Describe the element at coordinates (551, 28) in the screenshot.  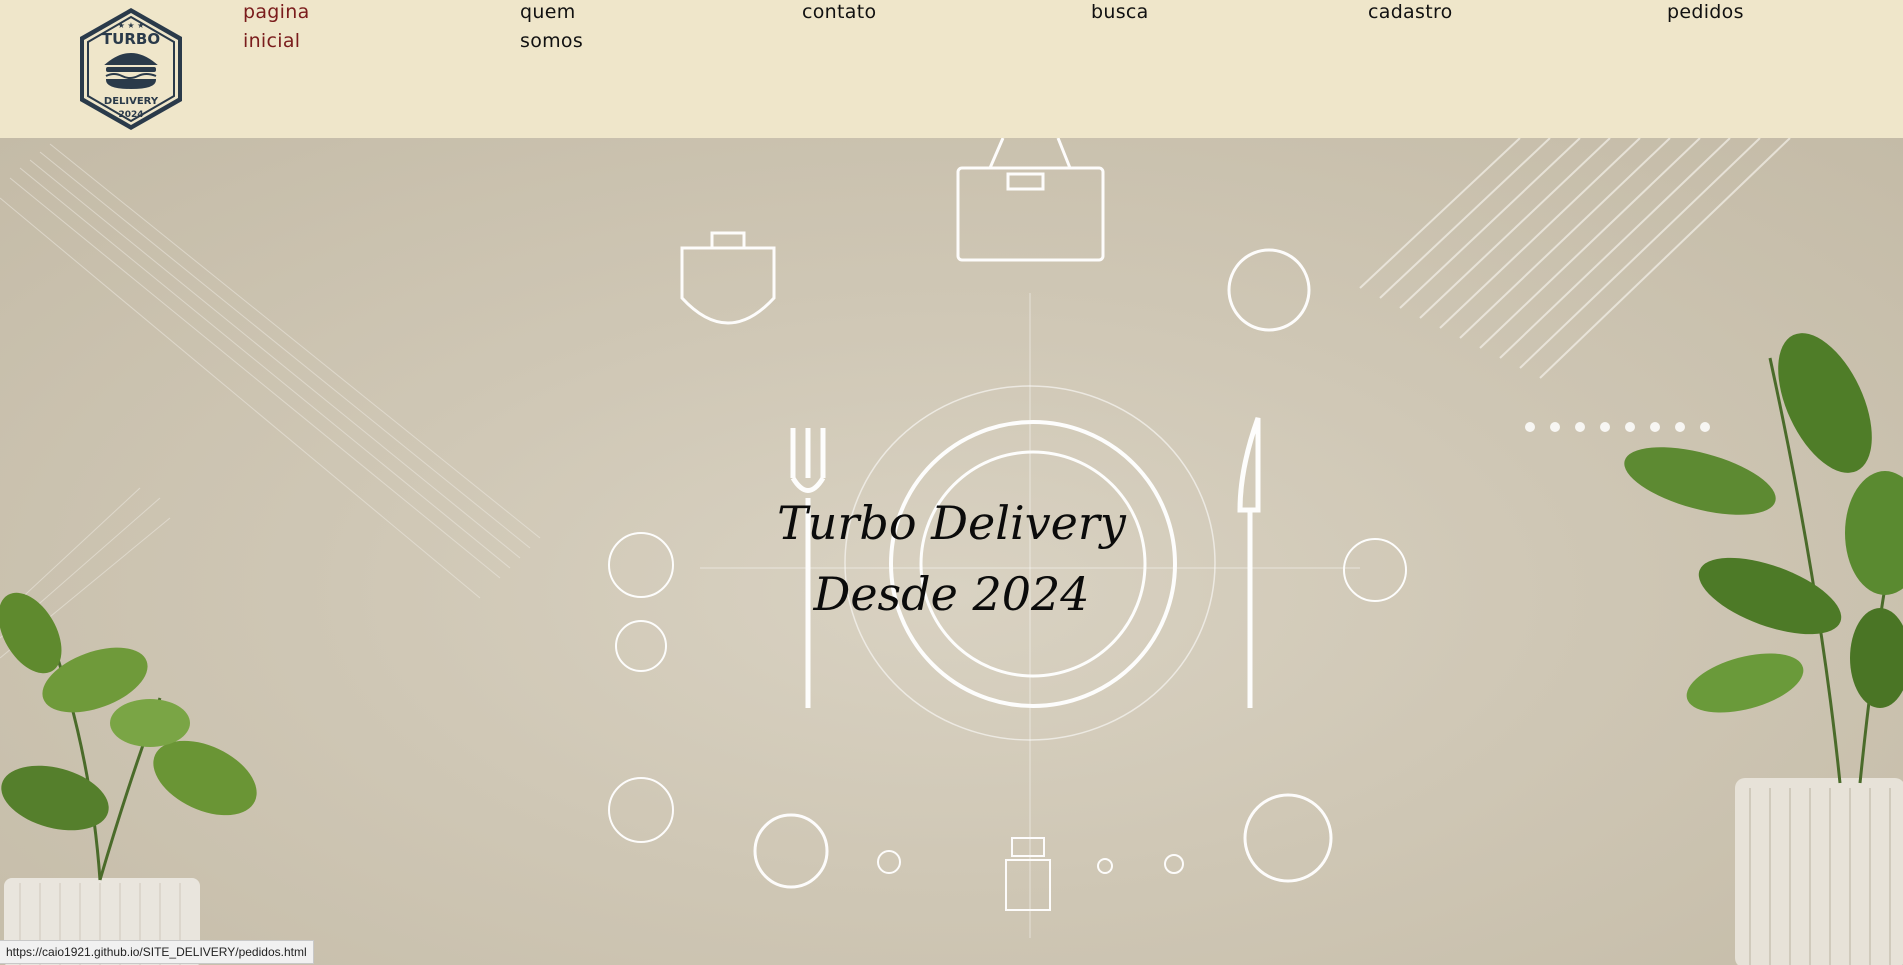
I see `nav-quem-somos: quem somos` at that location.